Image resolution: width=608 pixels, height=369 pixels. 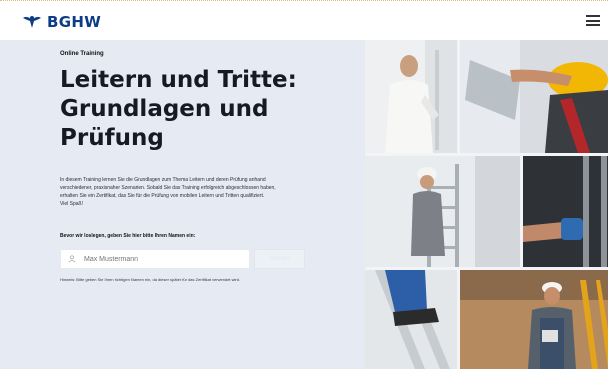 I want to click on photo-clipboard-worker, so click(x=534, y=96).